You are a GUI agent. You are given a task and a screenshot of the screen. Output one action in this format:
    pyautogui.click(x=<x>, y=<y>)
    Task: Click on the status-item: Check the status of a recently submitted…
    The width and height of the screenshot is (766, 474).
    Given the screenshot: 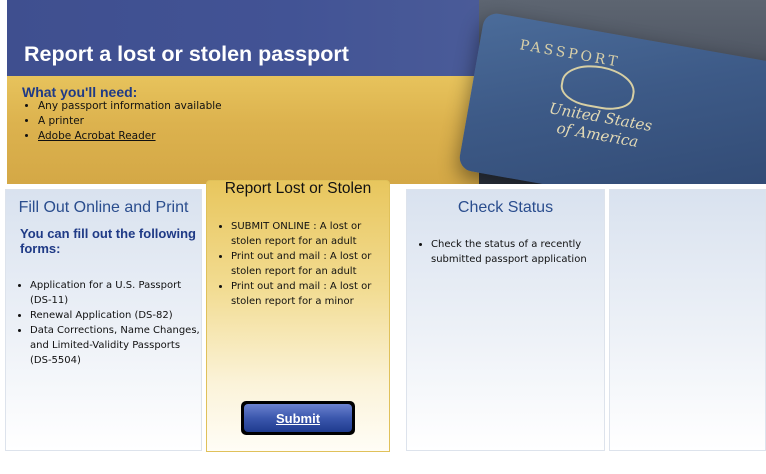 What is the action you would take?
    pyautogui.click(x=516, y=252)
    